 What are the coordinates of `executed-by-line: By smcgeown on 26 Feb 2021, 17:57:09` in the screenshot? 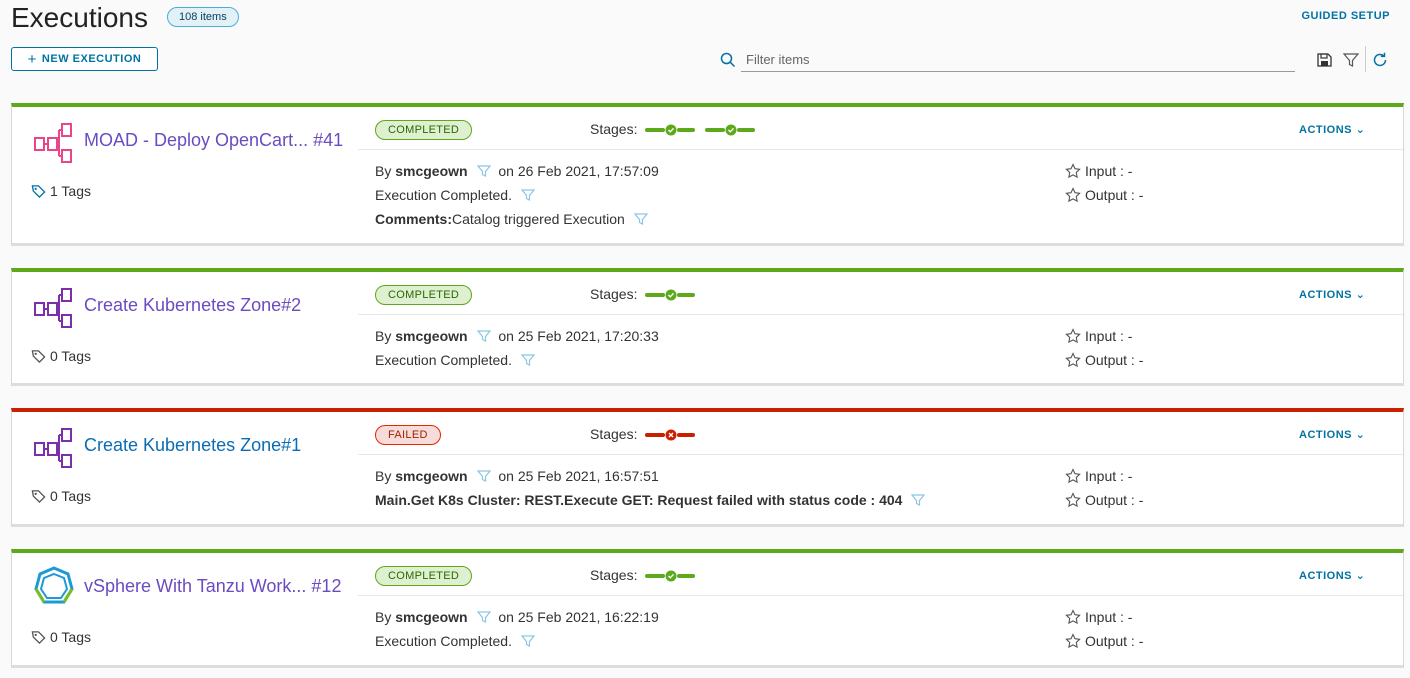 It's located at (517, 171).